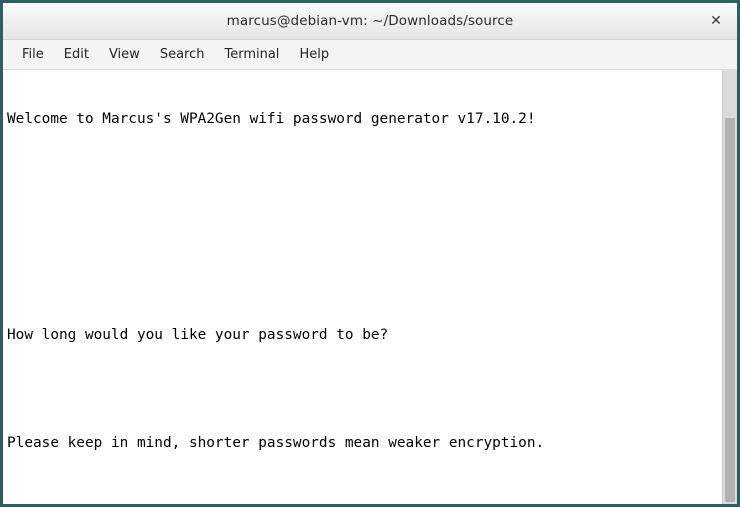  Describe the element at coordinates (182, 55) in the screenshot. I see `menu-item-search: Search` at that location.